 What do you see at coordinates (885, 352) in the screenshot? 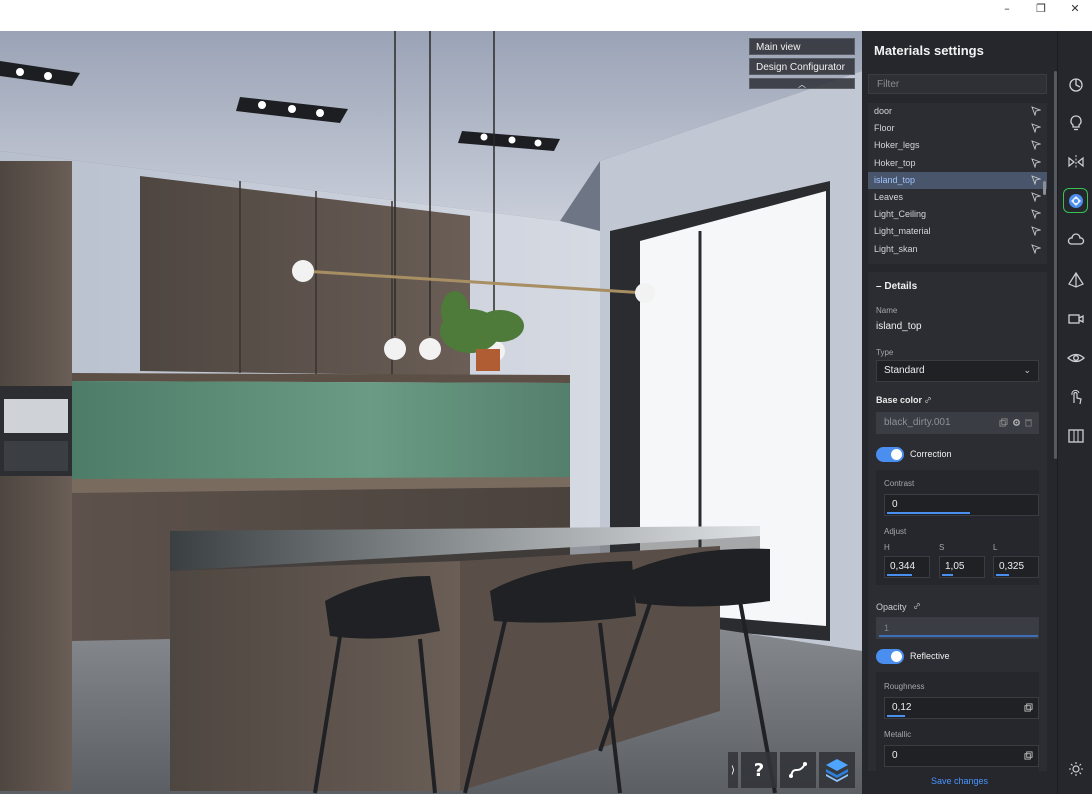
I see `type-label: Type` at bounding box center [885, 352].